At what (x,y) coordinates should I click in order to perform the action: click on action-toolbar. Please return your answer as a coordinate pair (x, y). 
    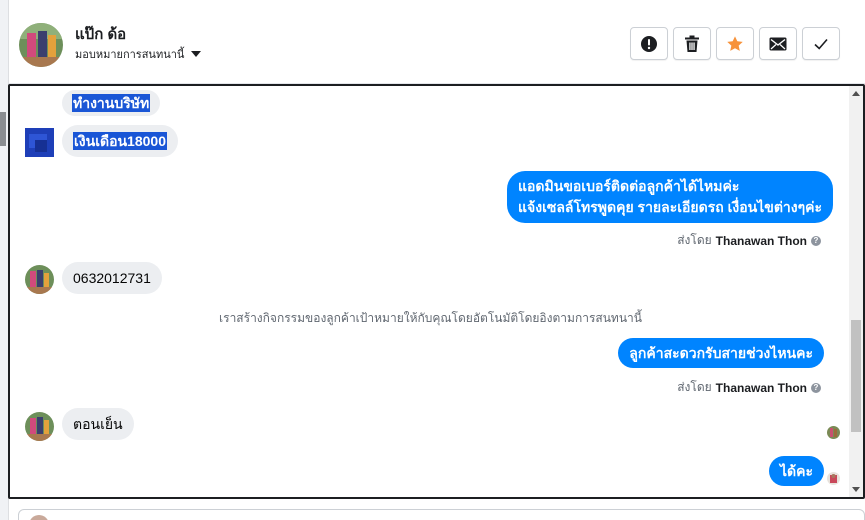
    Looking at the image, I should click on (735, 43).